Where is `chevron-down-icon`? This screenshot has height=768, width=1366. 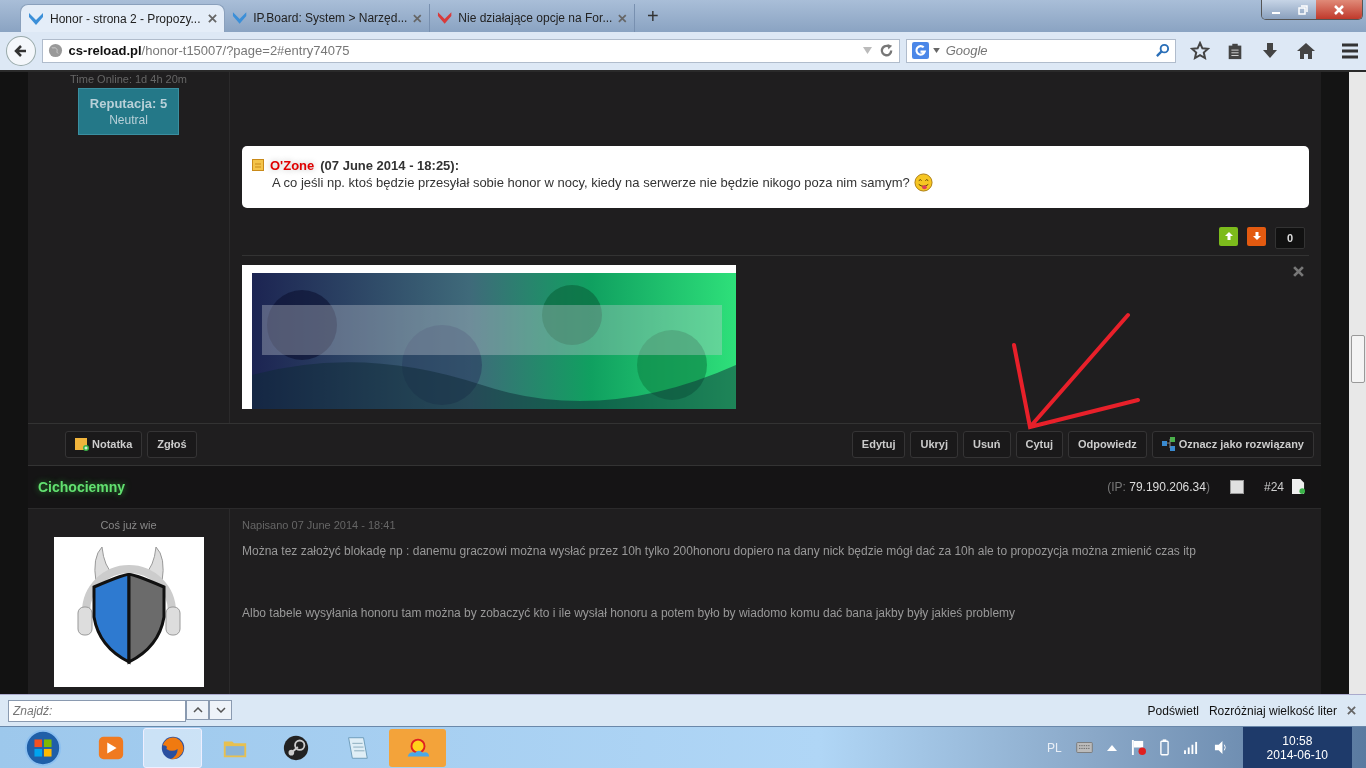 chevron-down-icon is located at coordinates (220, 709).